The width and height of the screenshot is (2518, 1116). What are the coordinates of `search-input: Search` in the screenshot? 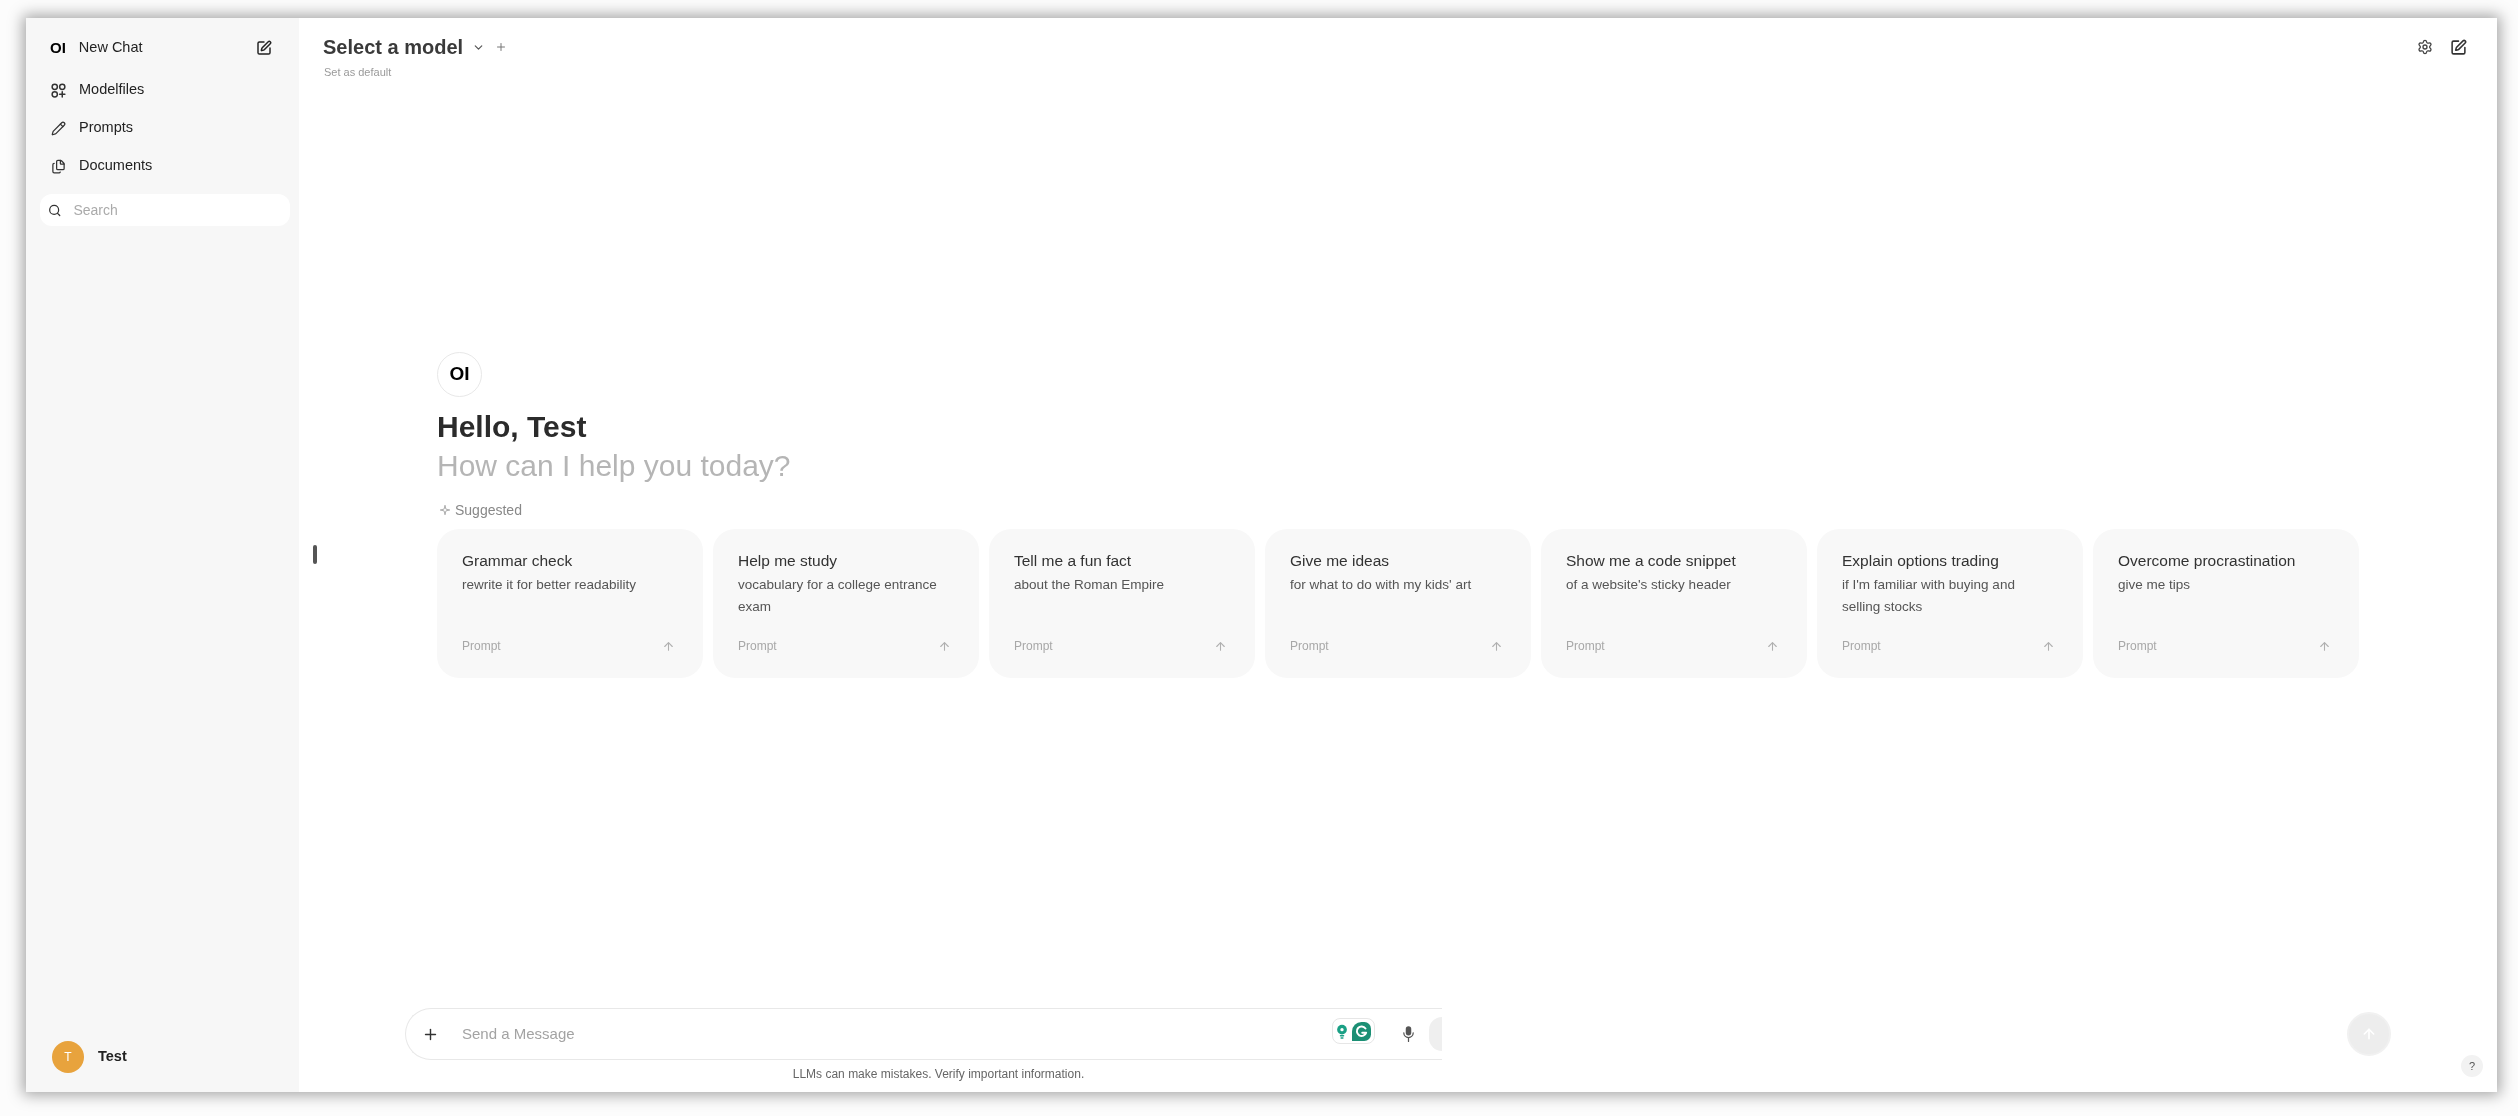 It's located at (181, 210).